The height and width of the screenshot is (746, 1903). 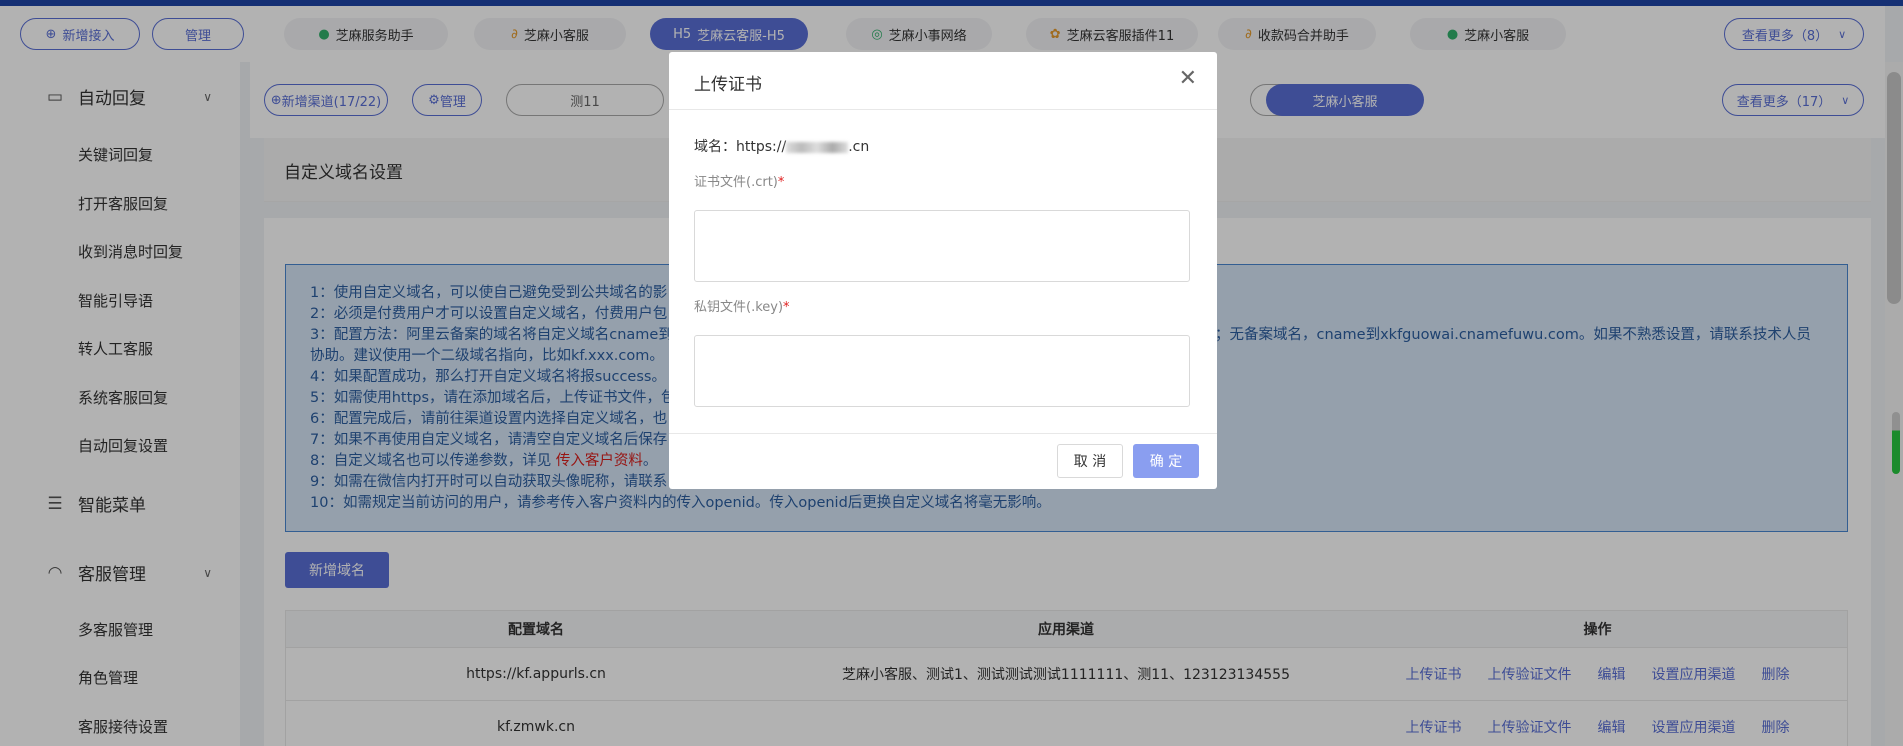 I want to click on confirm-button: 确 定, so click(x=1166, y=461).